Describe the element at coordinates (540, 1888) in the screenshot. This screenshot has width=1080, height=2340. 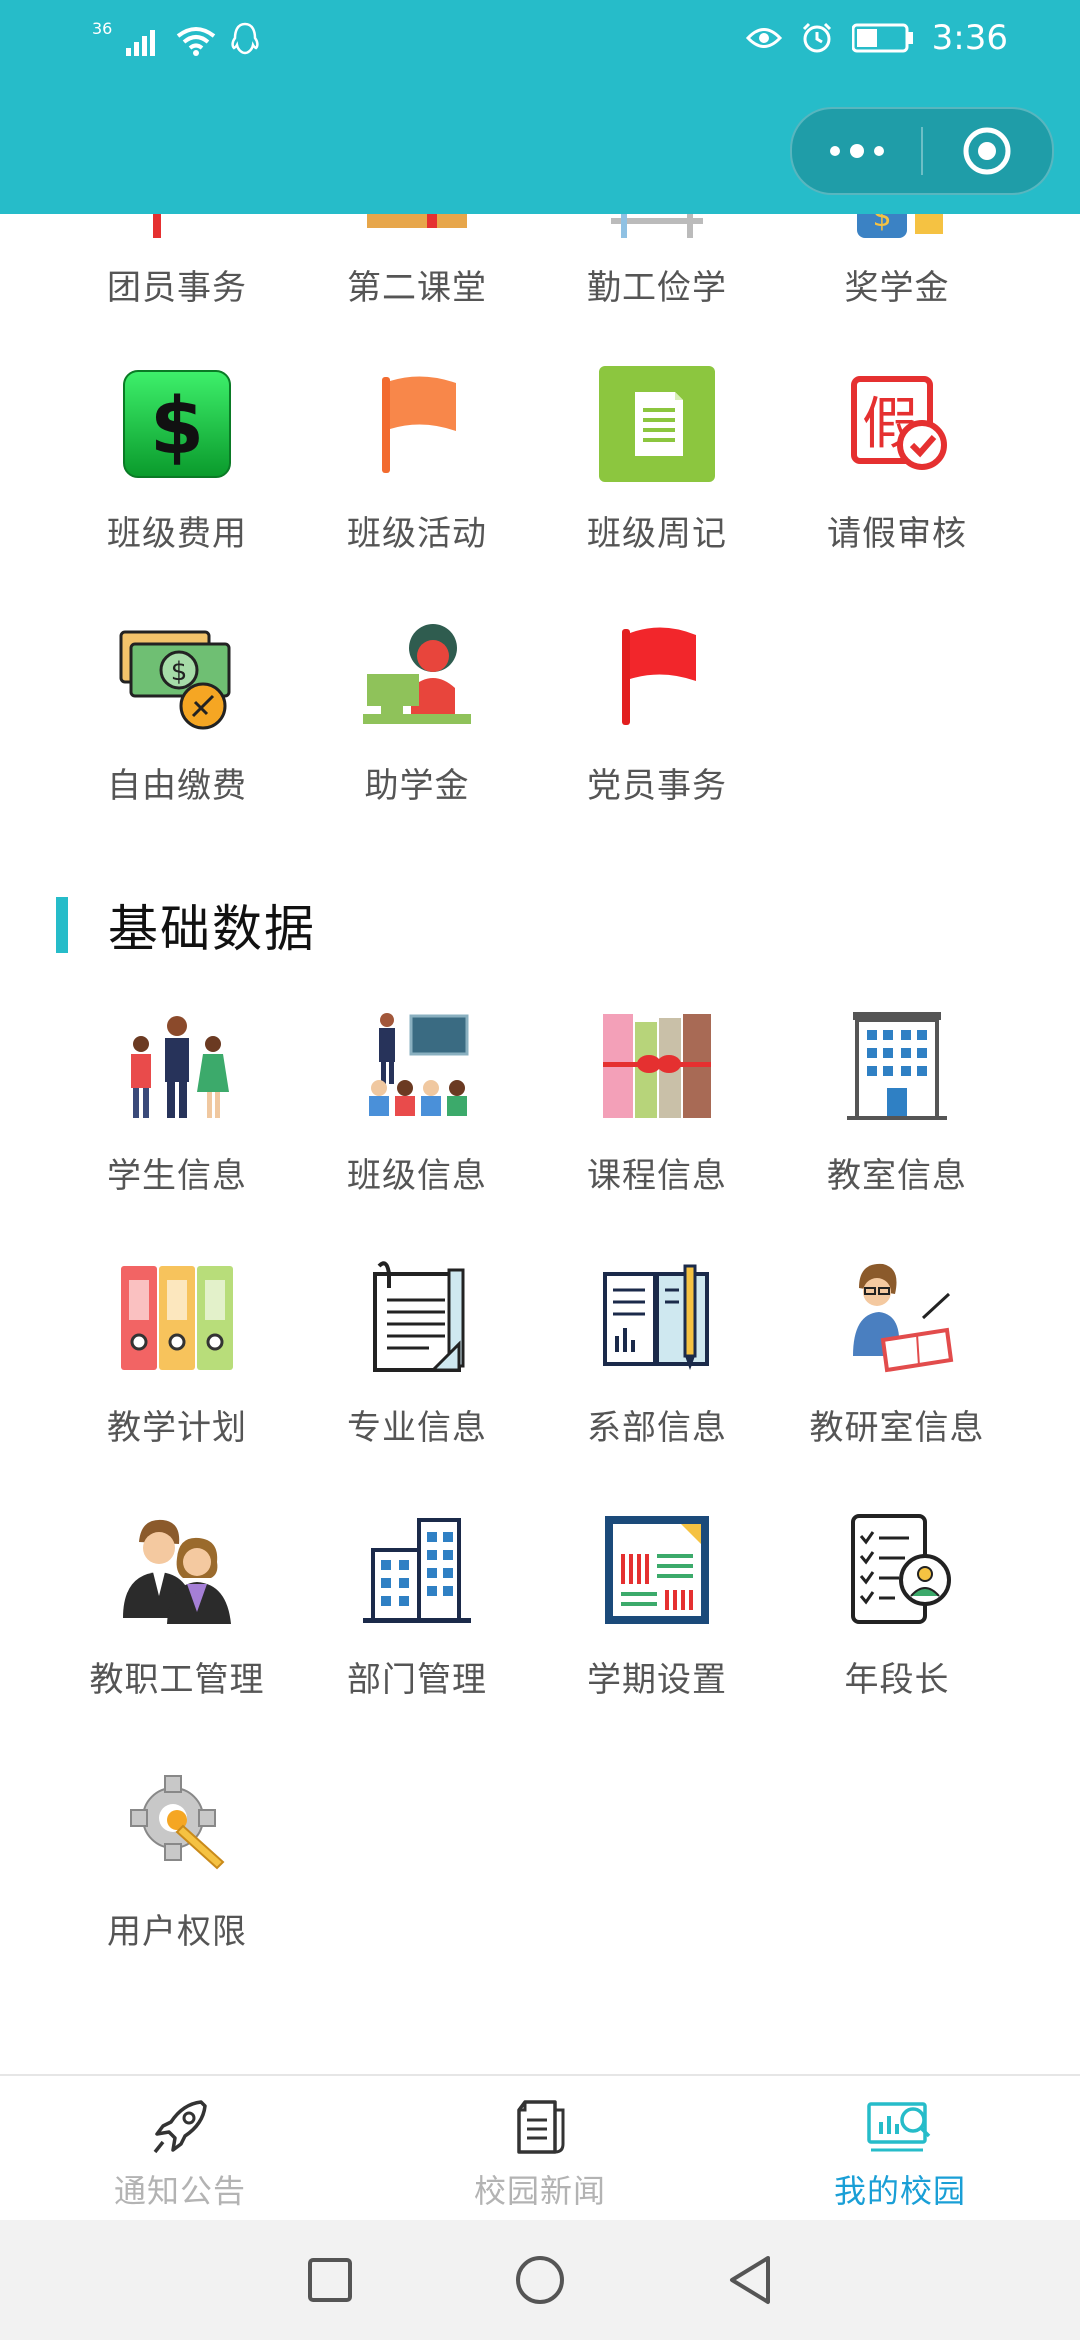
I see `grid-row-basic-4: 用户权限` at that location.